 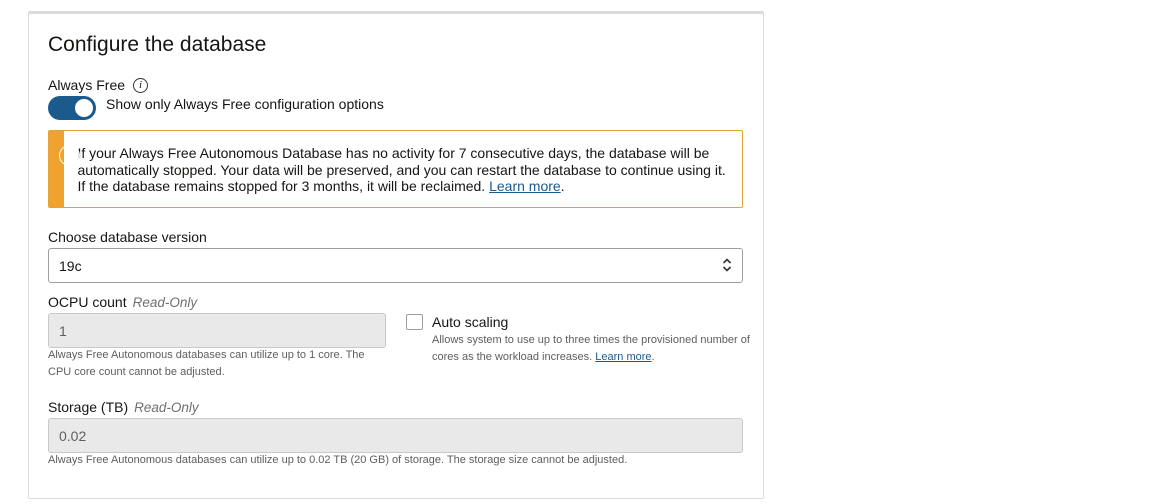 What do you see at coordinates (165, 302) in the screenshot?
I see `ocpu-readonly: Read-Only` at bounding box center [165, 302].